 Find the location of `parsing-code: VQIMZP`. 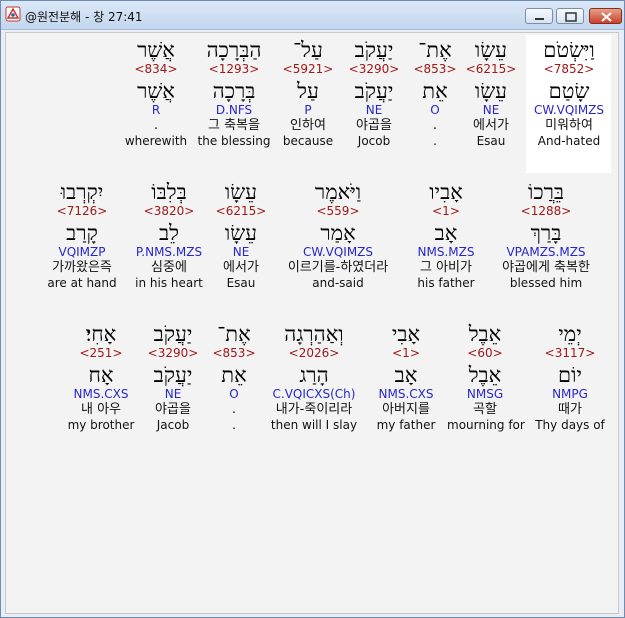

parsing-code: VQIMZP is located at coordinates (82, 252).